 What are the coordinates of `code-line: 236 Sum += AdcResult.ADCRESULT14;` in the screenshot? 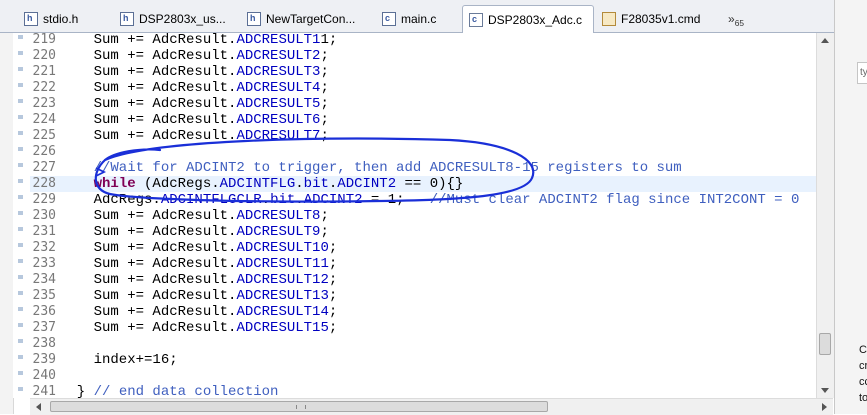 It's located at (423, 312).